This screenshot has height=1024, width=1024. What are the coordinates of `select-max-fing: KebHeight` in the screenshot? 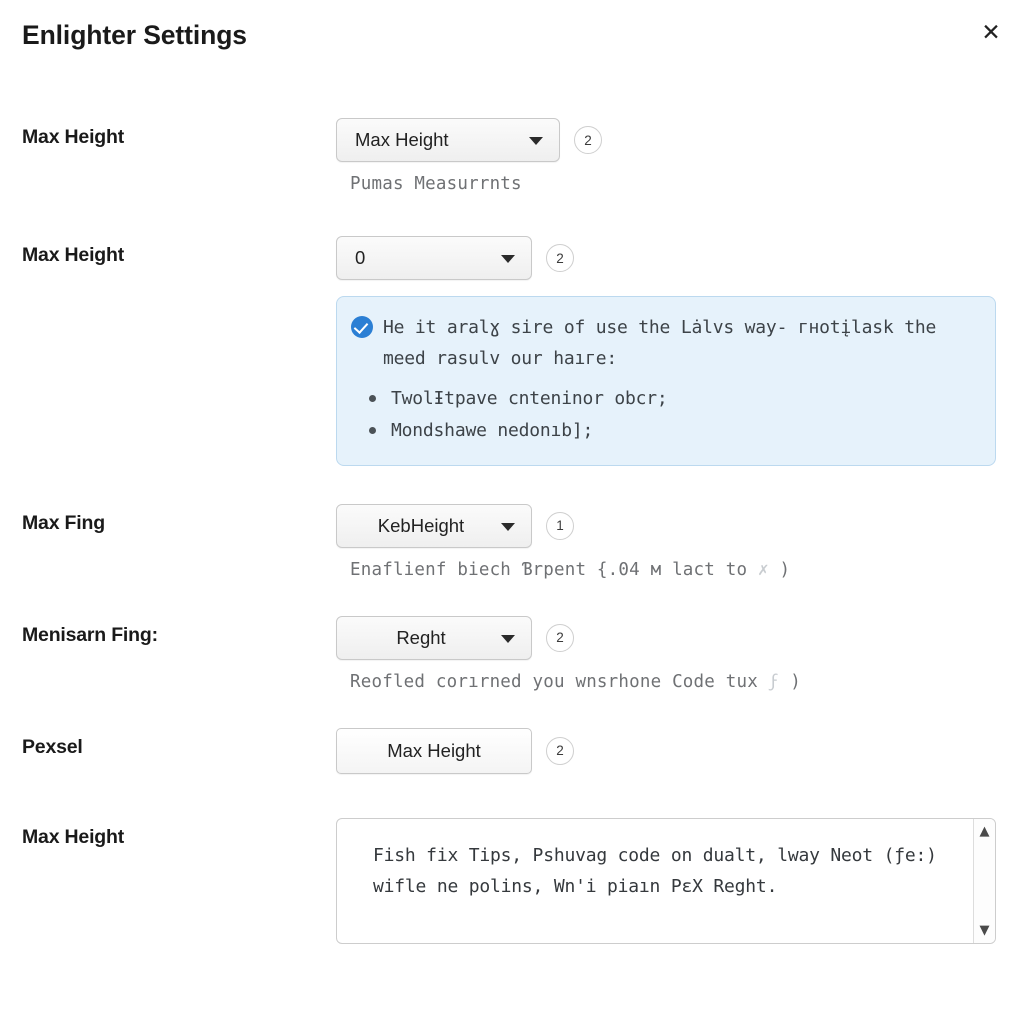 It's located at (434, 525).